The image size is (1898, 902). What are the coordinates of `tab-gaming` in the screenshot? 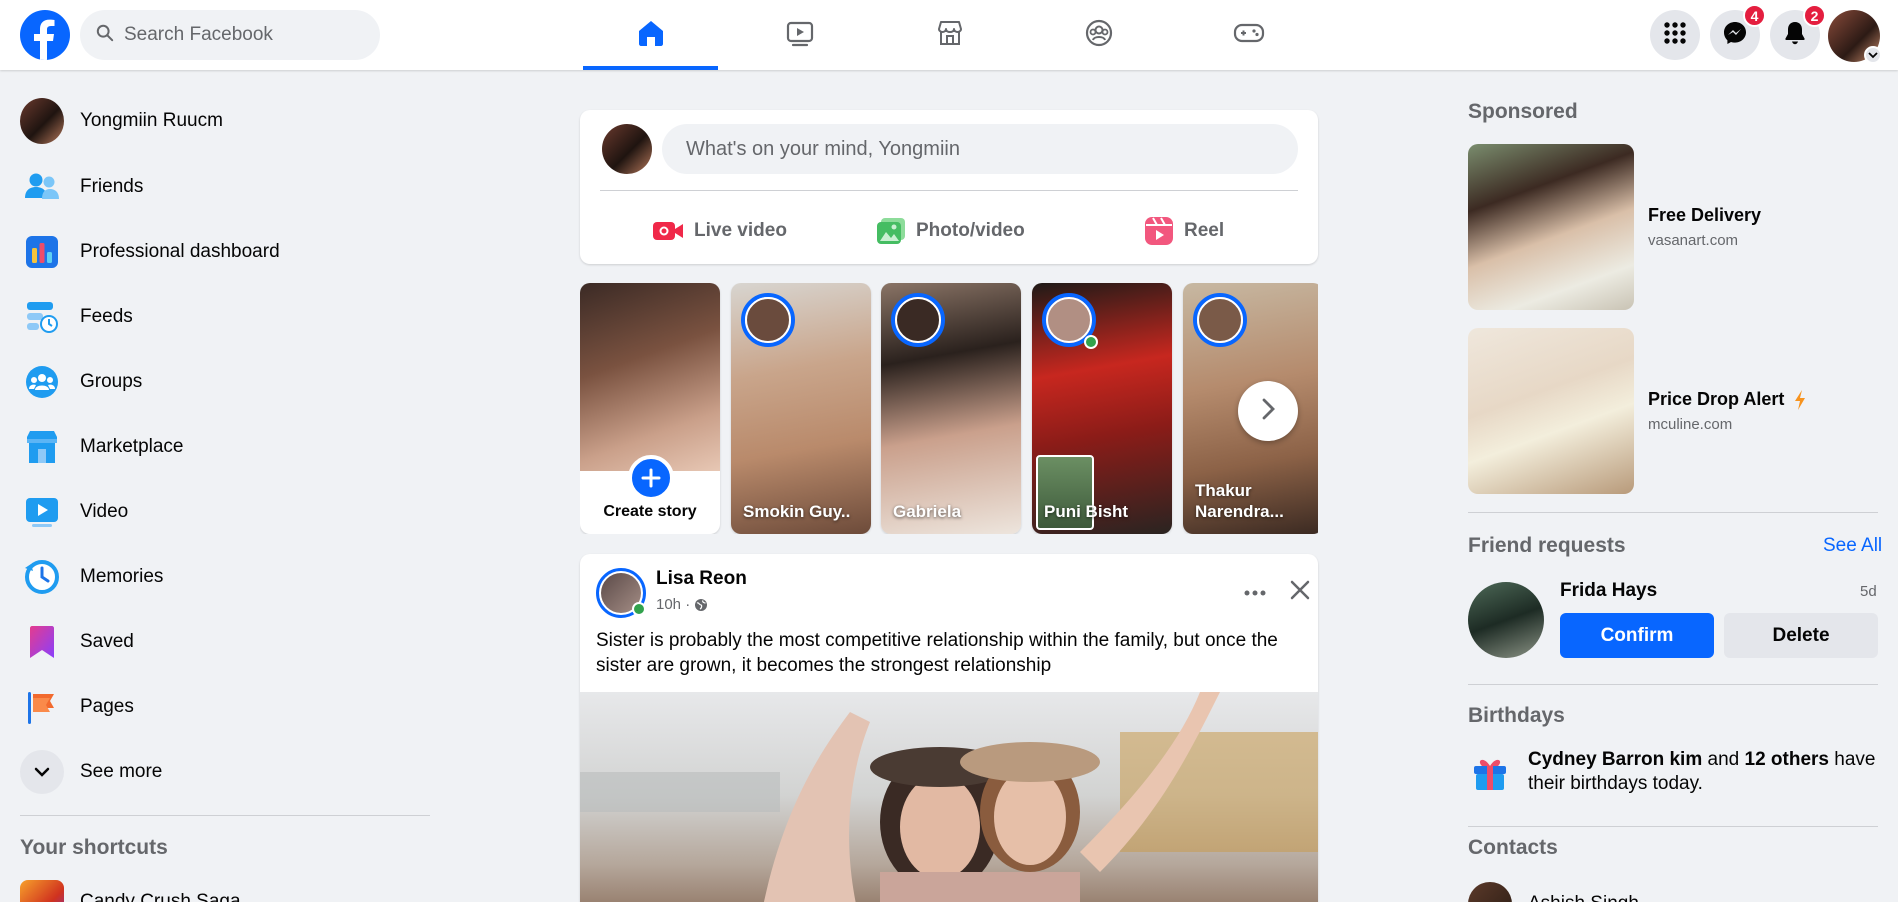 It's located at (1248, 35).